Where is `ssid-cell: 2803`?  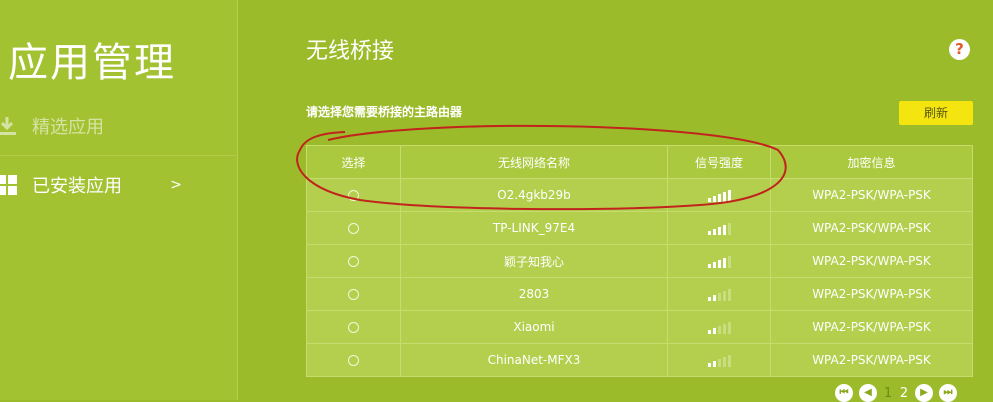
ssid-cell: 2803 is located at coordinates (534, 294).